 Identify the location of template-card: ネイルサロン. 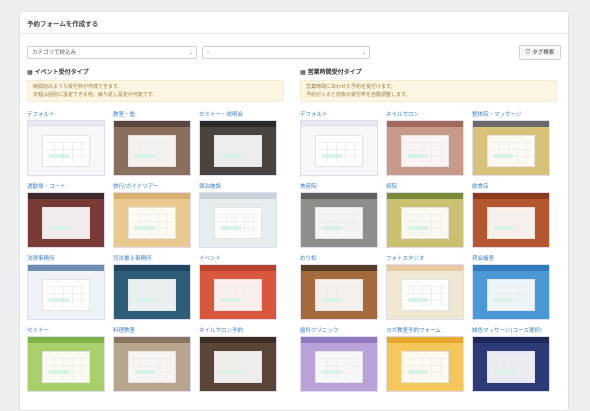
(425, 143).